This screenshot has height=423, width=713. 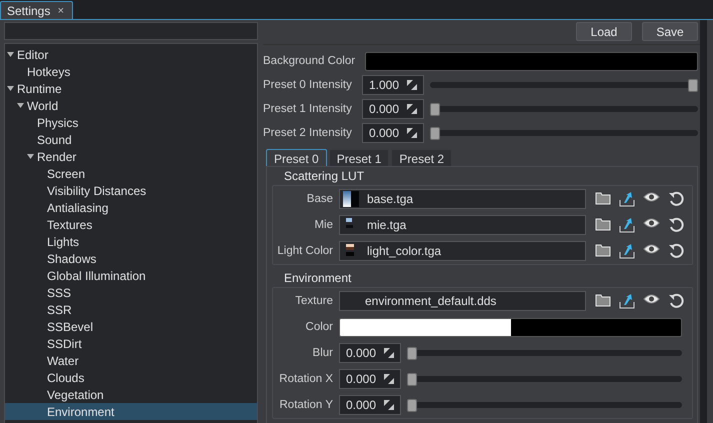 I want to click on field-label: Background Color, so click(x=309, y=61).